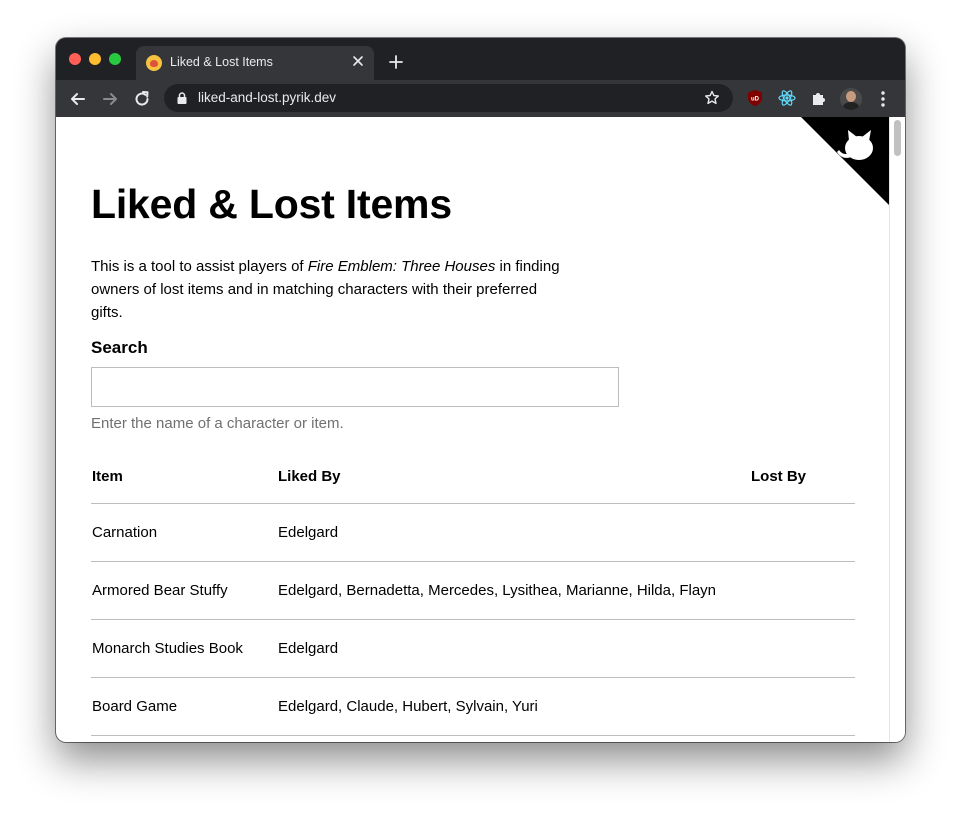 This screenshot has height=816, width=961. I want to click on bookmark-star-icon, so click(712, 98).